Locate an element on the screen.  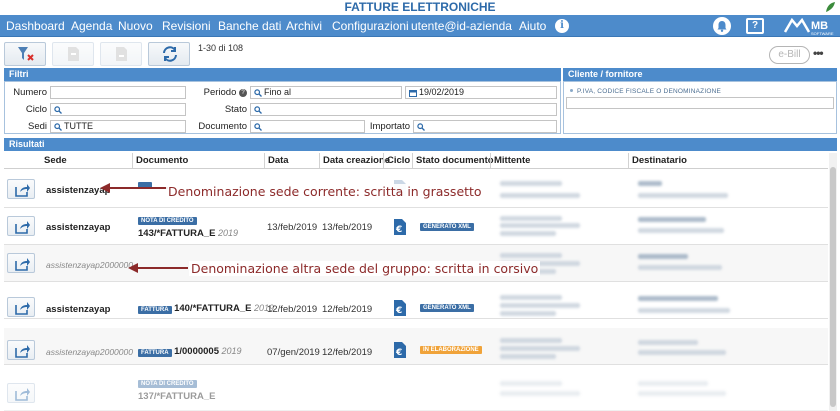
sedi-input: TUTTE is located at coordinates (118, 126).